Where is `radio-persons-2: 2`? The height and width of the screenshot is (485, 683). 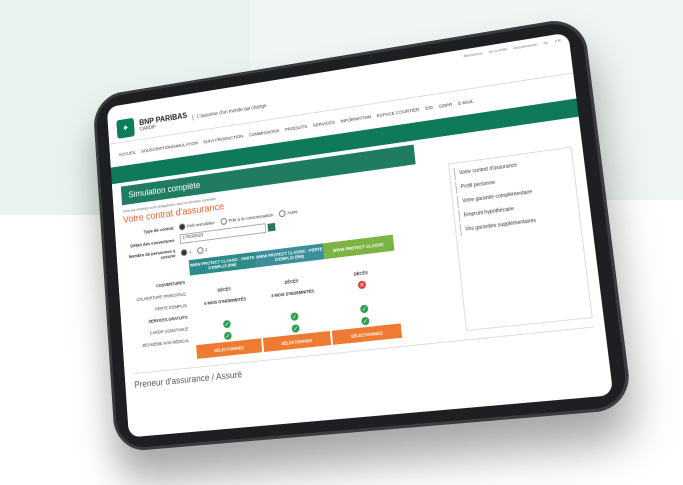
radio-persons-2: 2 is located at coordinates (201, 250).